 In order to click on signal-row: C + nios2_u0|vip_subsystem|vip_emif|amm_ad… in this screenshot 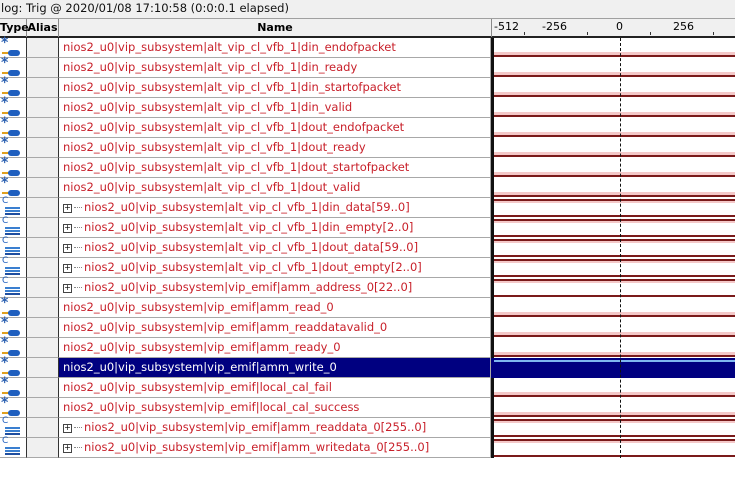, I will do `click(367, 287)`.